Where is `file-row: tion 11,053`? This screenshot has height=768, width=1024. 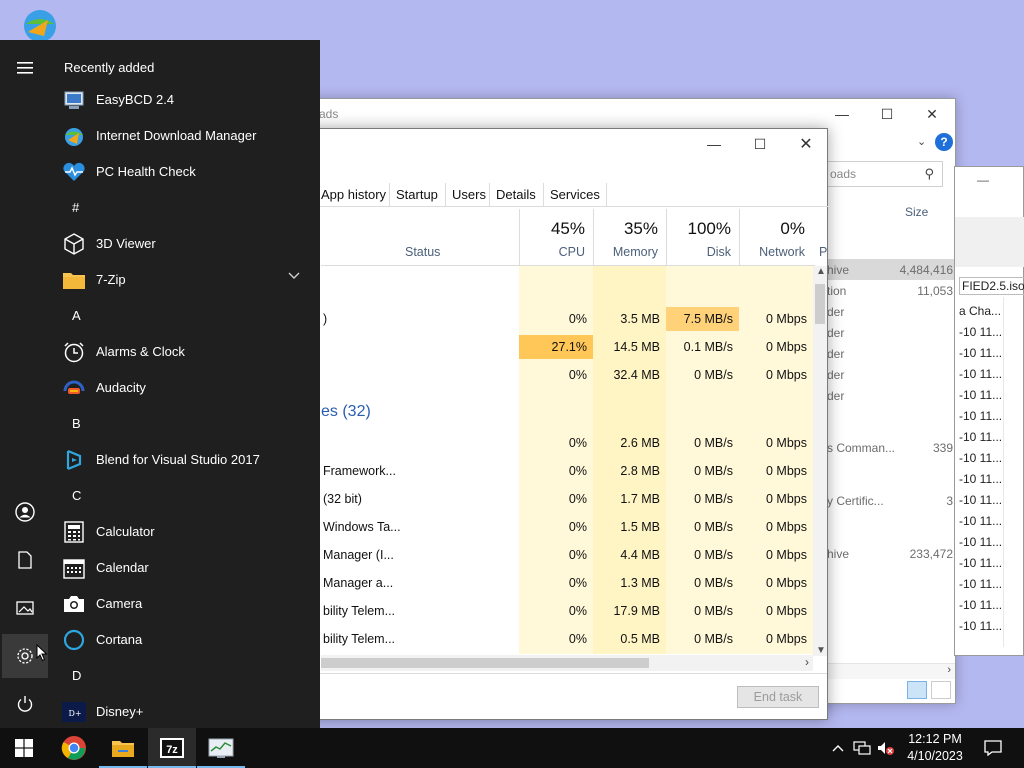
file-row: tion 11,053 is located at coordinates (890, 290).